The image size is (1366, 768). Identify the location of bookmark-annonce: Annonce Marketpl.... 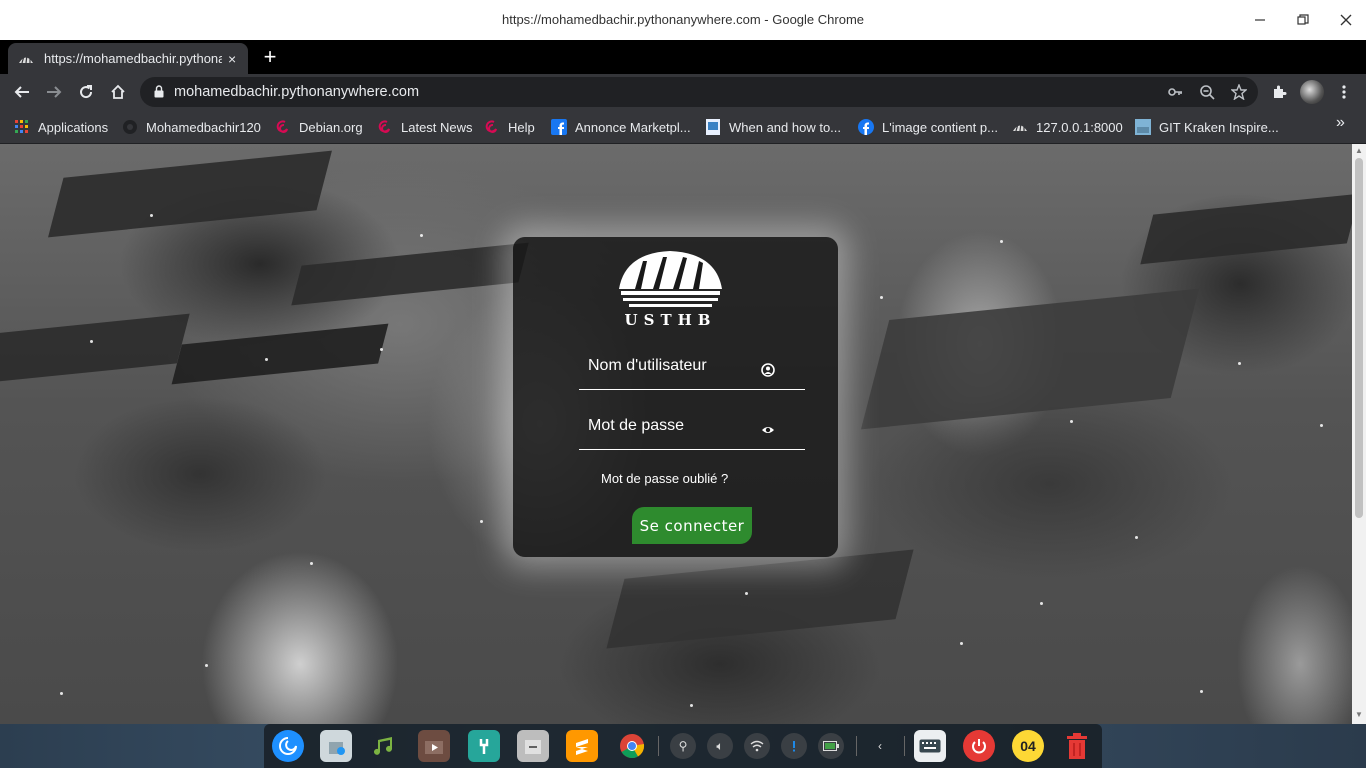
(621, 127).